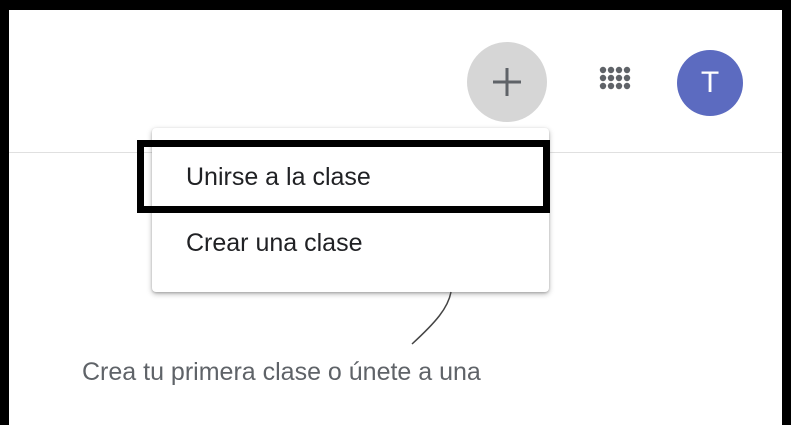 This screenshot has width=791, height=425. I want to click on plus-icon, so click(507, 82).